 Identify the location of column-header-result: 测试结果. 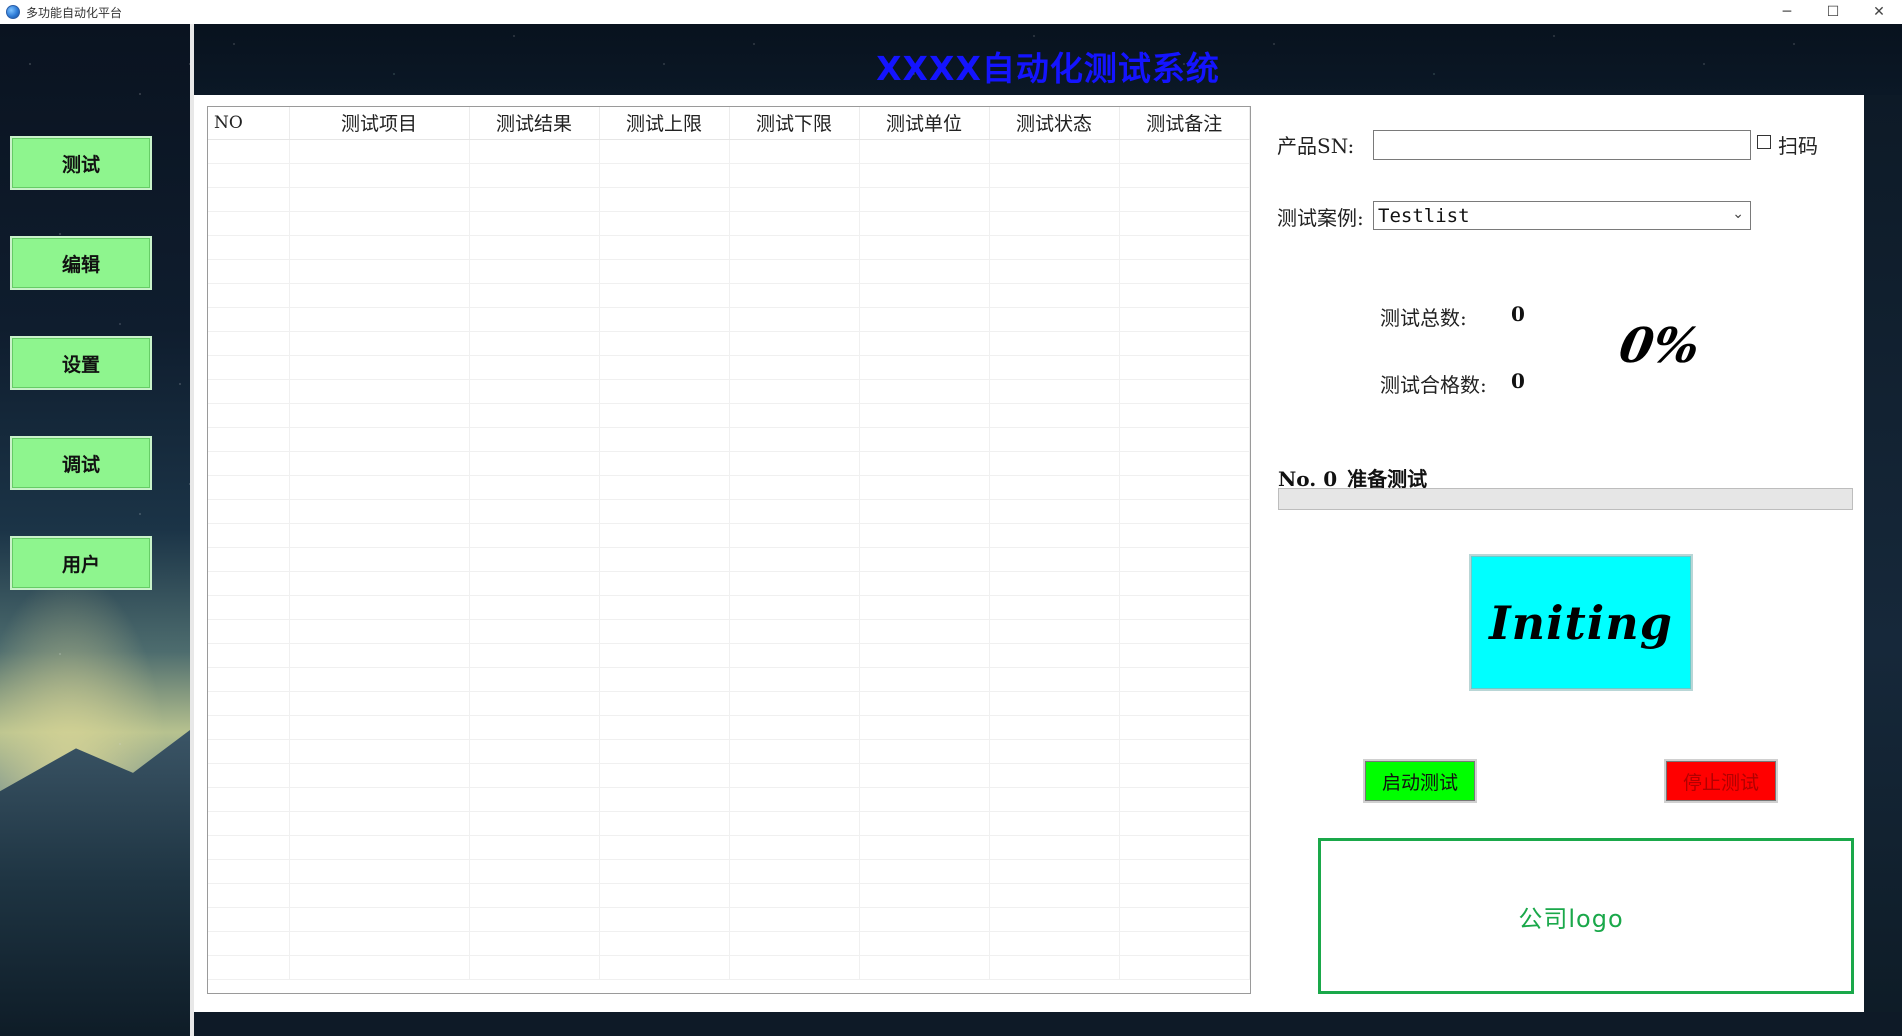
(534, 123).